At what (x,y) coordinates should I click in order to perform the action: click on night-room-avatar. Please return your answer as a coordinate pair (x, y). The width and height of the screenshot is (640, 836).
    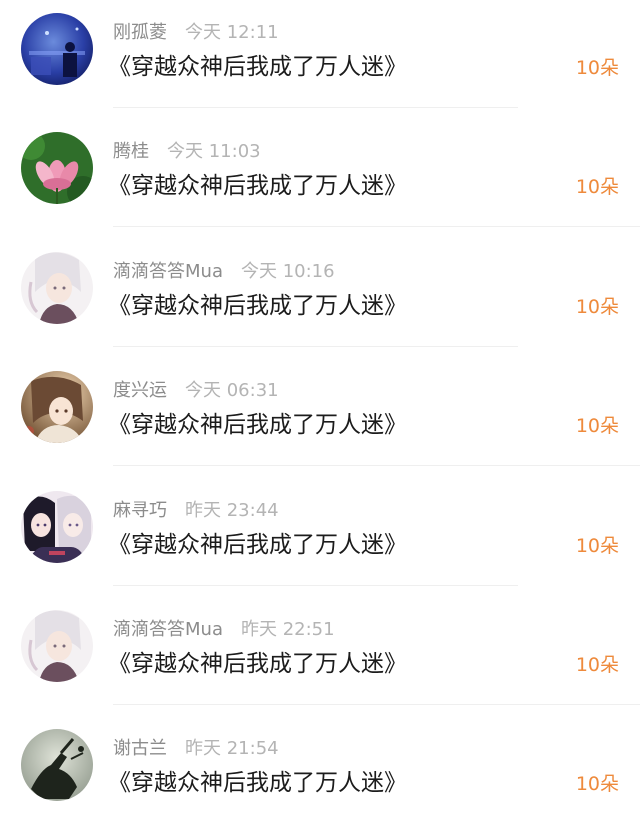
    Looking at the image, I should click on (57, 49).